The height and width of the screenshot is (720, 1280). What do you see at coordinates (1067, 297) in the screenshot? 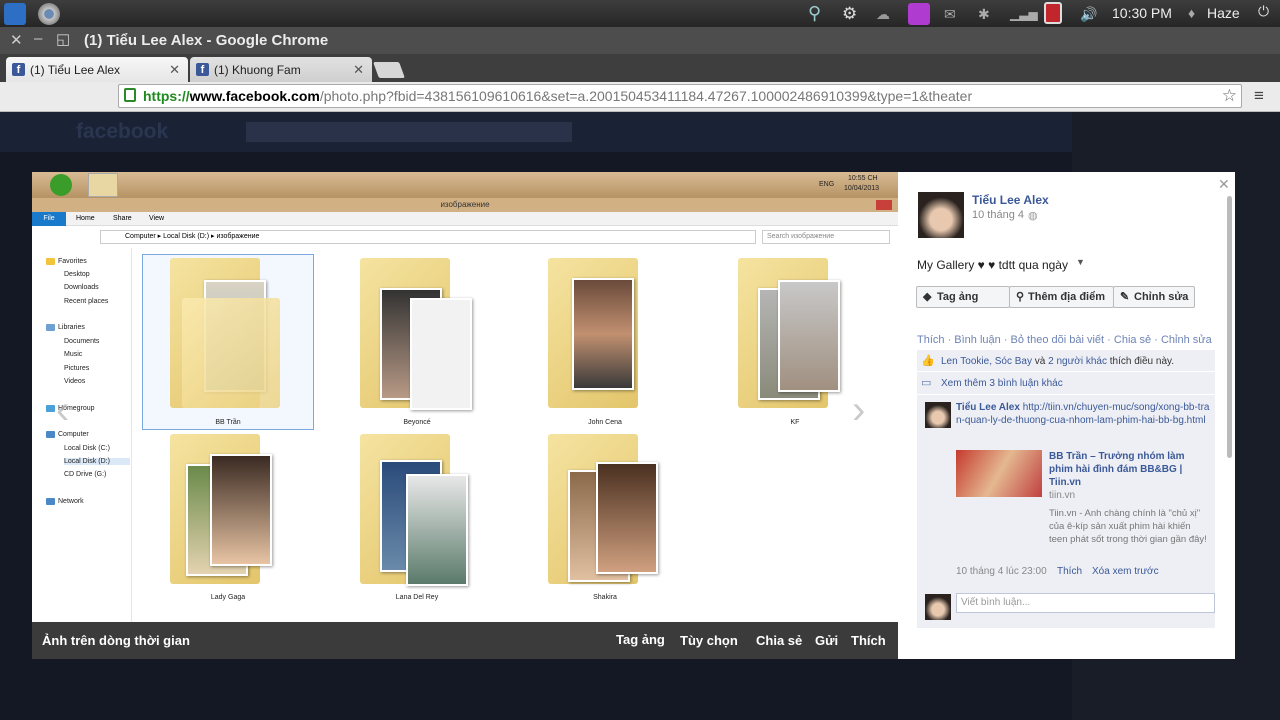
I see `add-location-label: Thêm địa điểm` at bounding box center [1067, 297].